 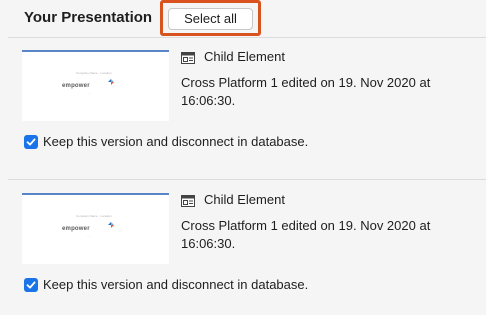 I want to click on panel-title: Your Presentation, so click(x=88, y=17).